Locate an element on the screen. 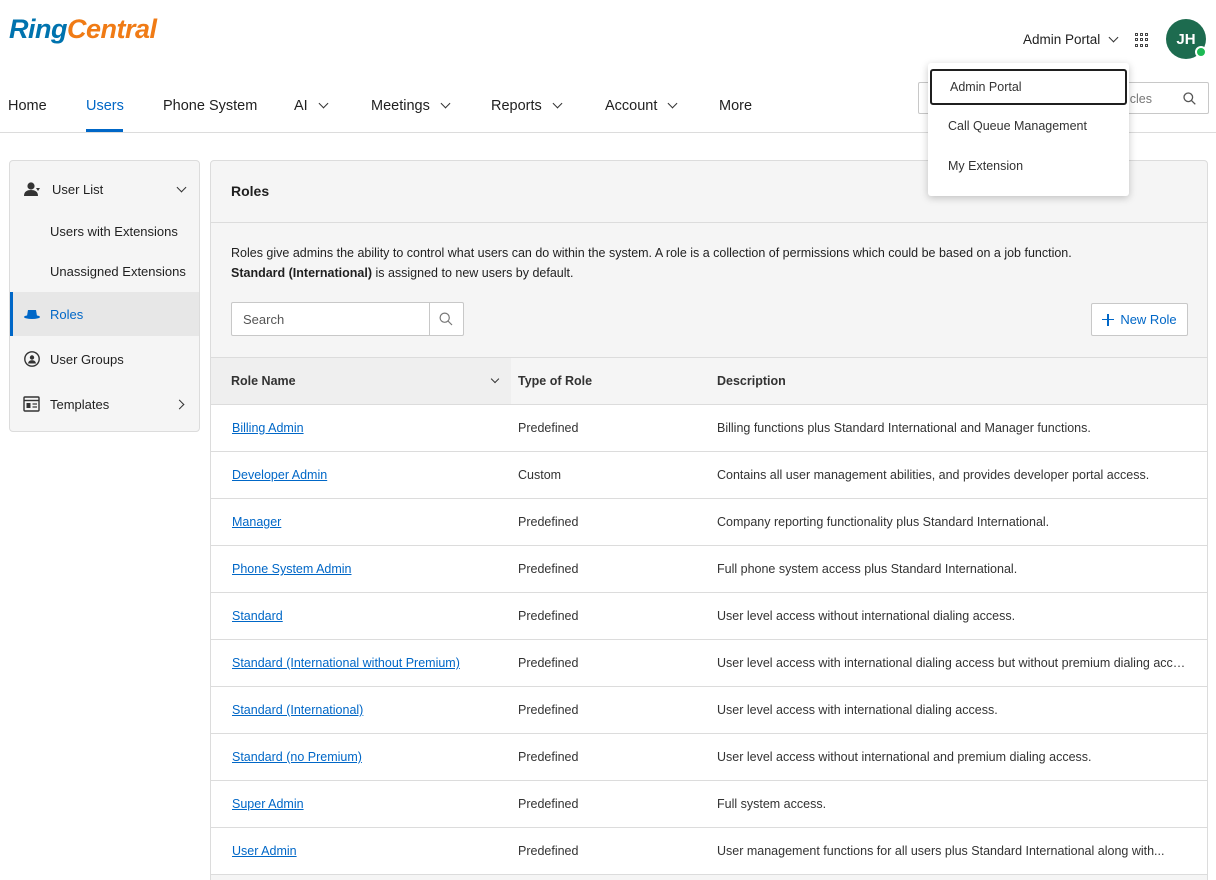 The image size is (1216, 880). column-header-description: Description is located at coordinates (751, 381).